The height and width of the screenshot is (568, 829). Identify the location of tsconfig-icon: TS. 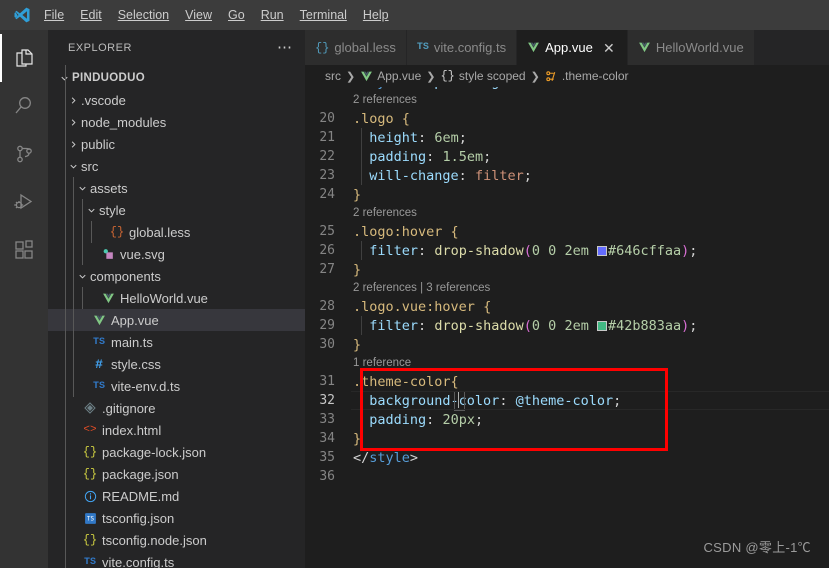
(90, 518).